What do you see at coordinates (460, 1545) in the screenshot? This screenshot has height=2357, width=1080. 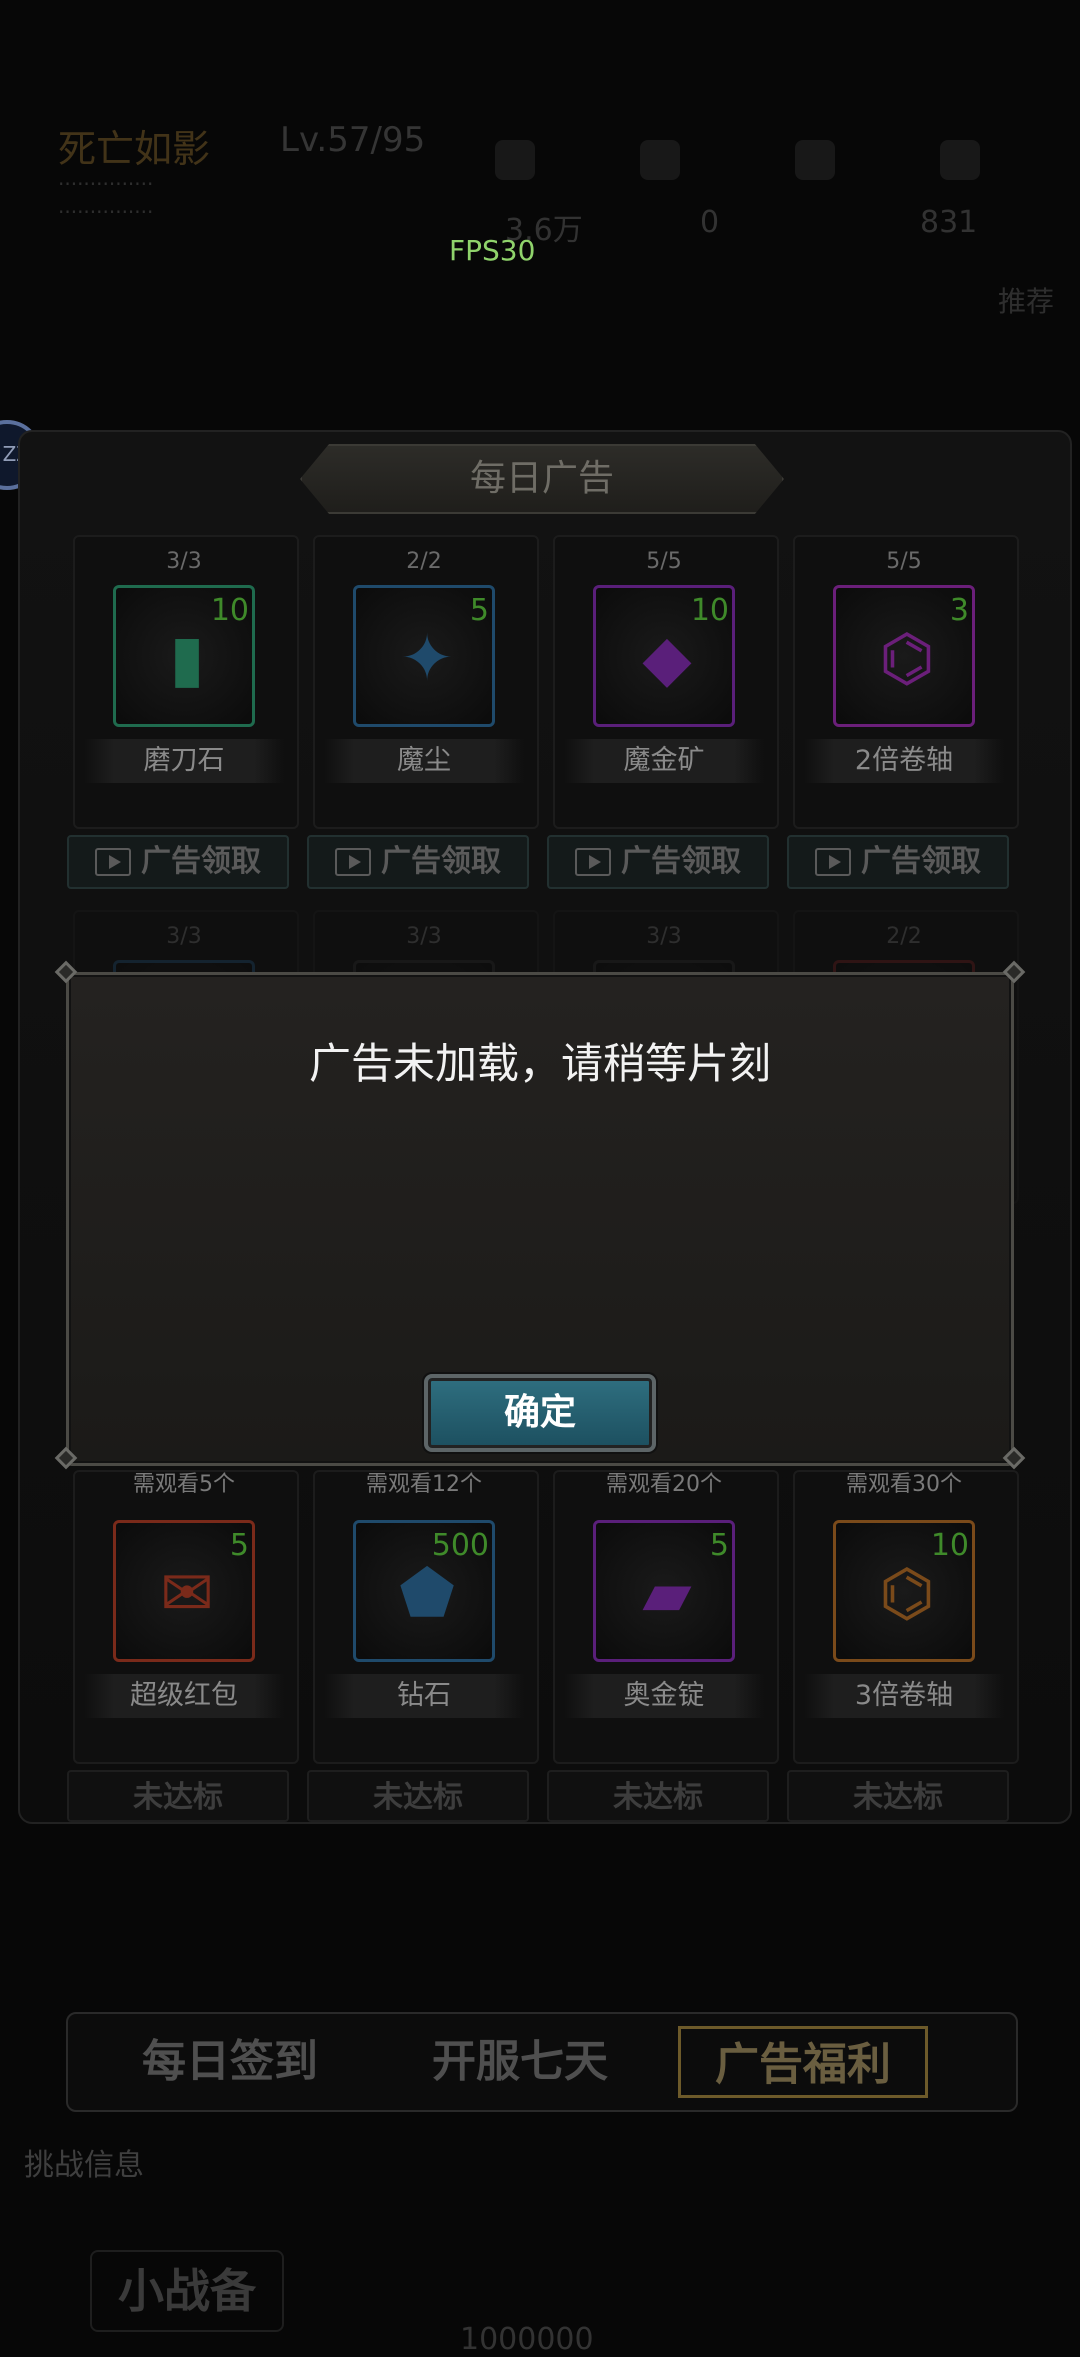 I see `item-quantity: 500` at bounding box center [460, 1545].